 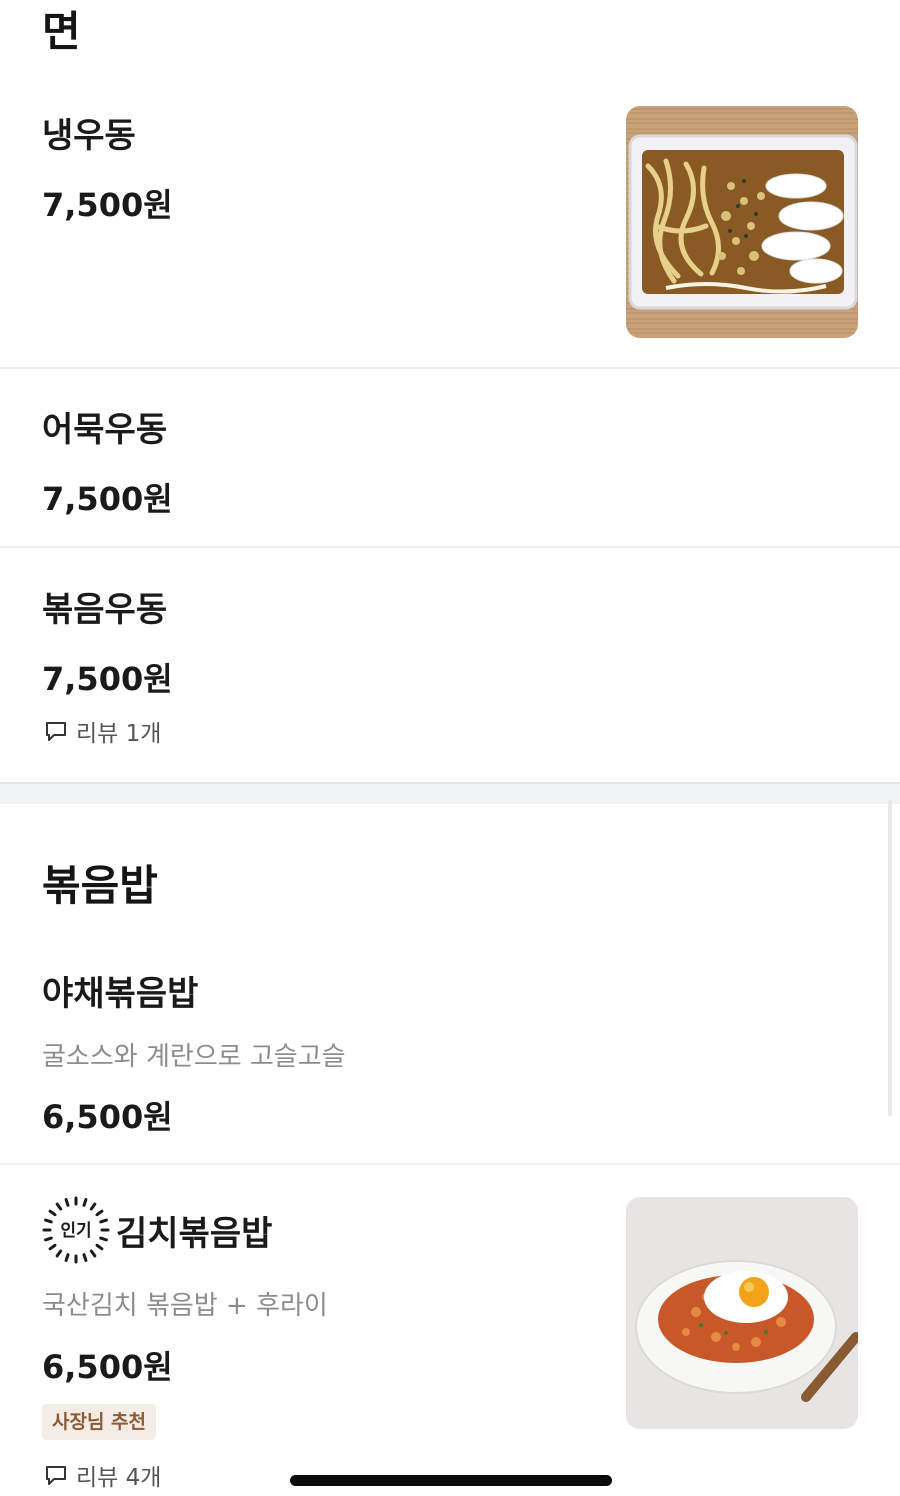 I want to click on menu-item-name: 야채볶음밥, so click(x=120, y=994).